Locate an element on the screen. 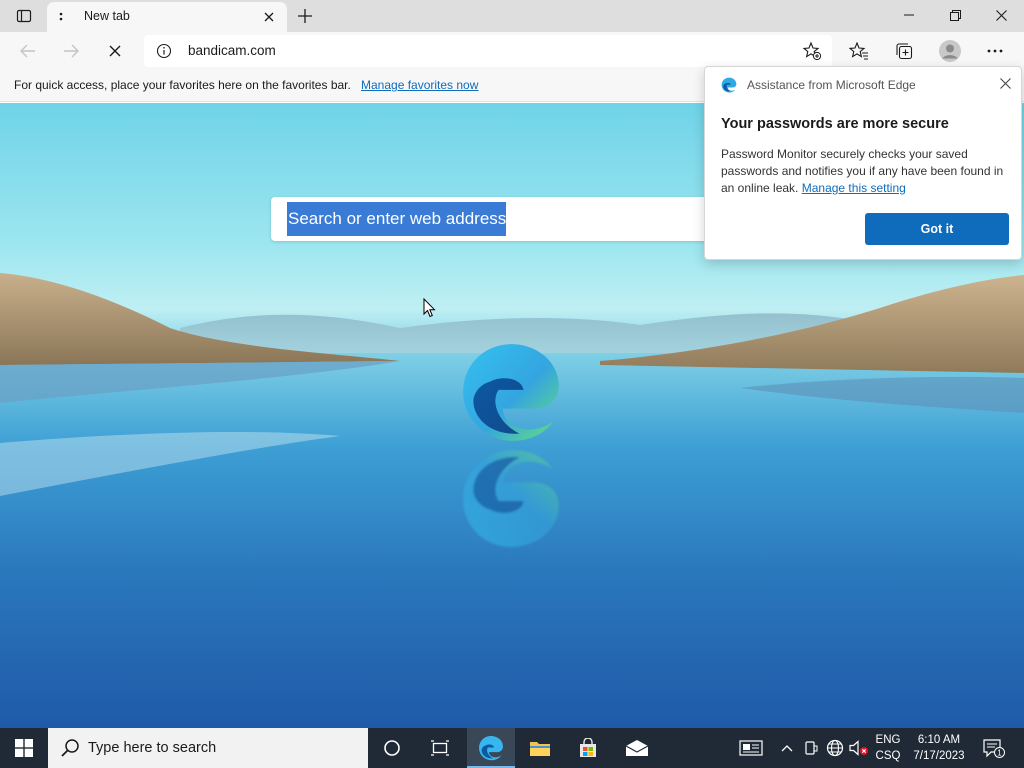 This screenshot has height=768, width=1024. taskbar-search-placeholder: Type here to search is located at coordinates (152, 748).